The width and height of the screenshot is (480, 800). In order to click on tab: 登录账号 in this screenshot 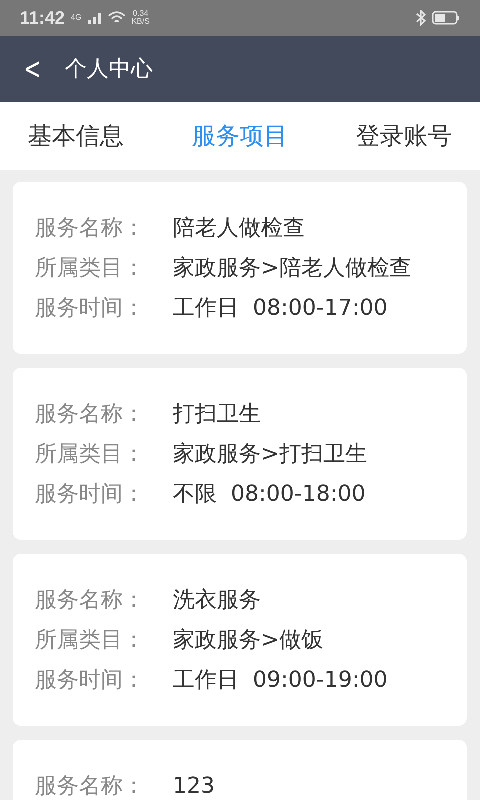, I will do `click(404, 136)`.